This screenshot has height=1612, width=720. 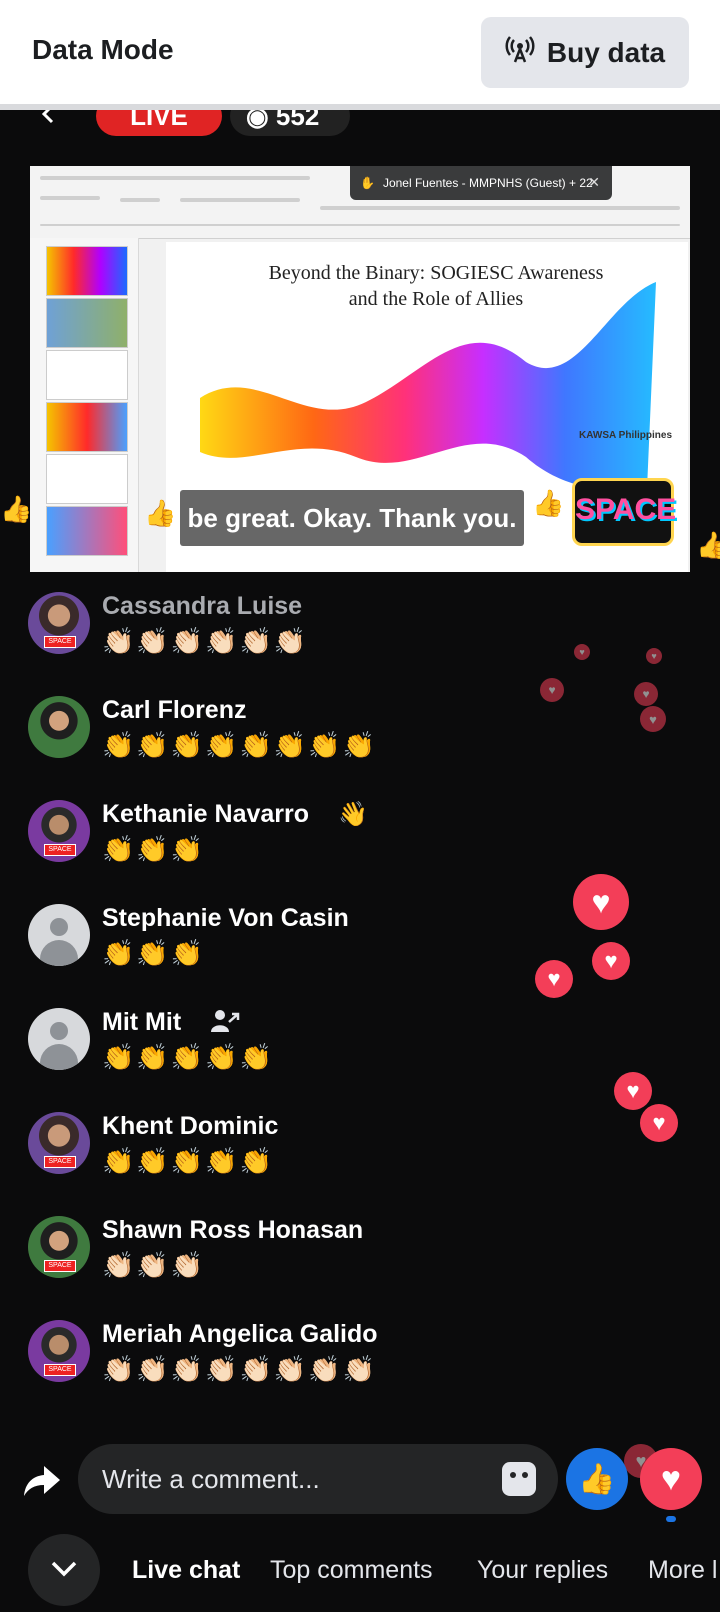 I want to click on data-mode-bar: Data Mode Buy data, so click(x=360, y=55).